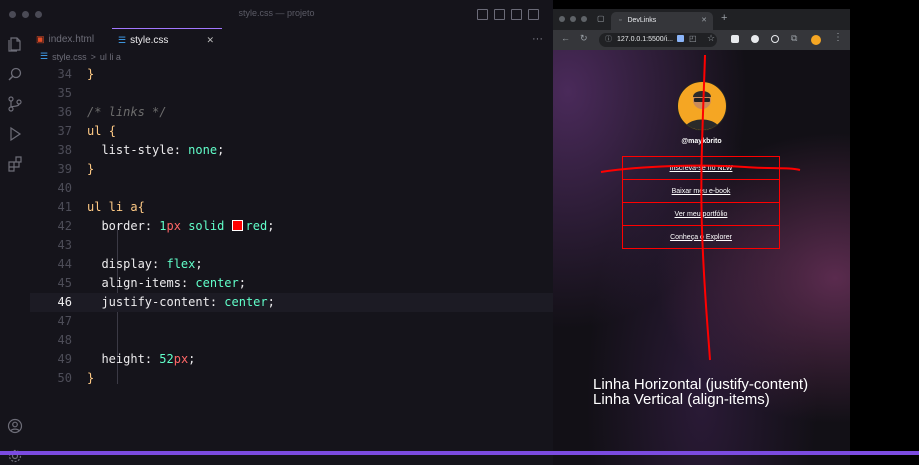 Image resolution: width=919 pixels, height=465 pixels. Describe the element at coordinates (701, 384) in the screenshot. I see `caption-horizontal: Linha Horizontal (justify-content)` at that location.